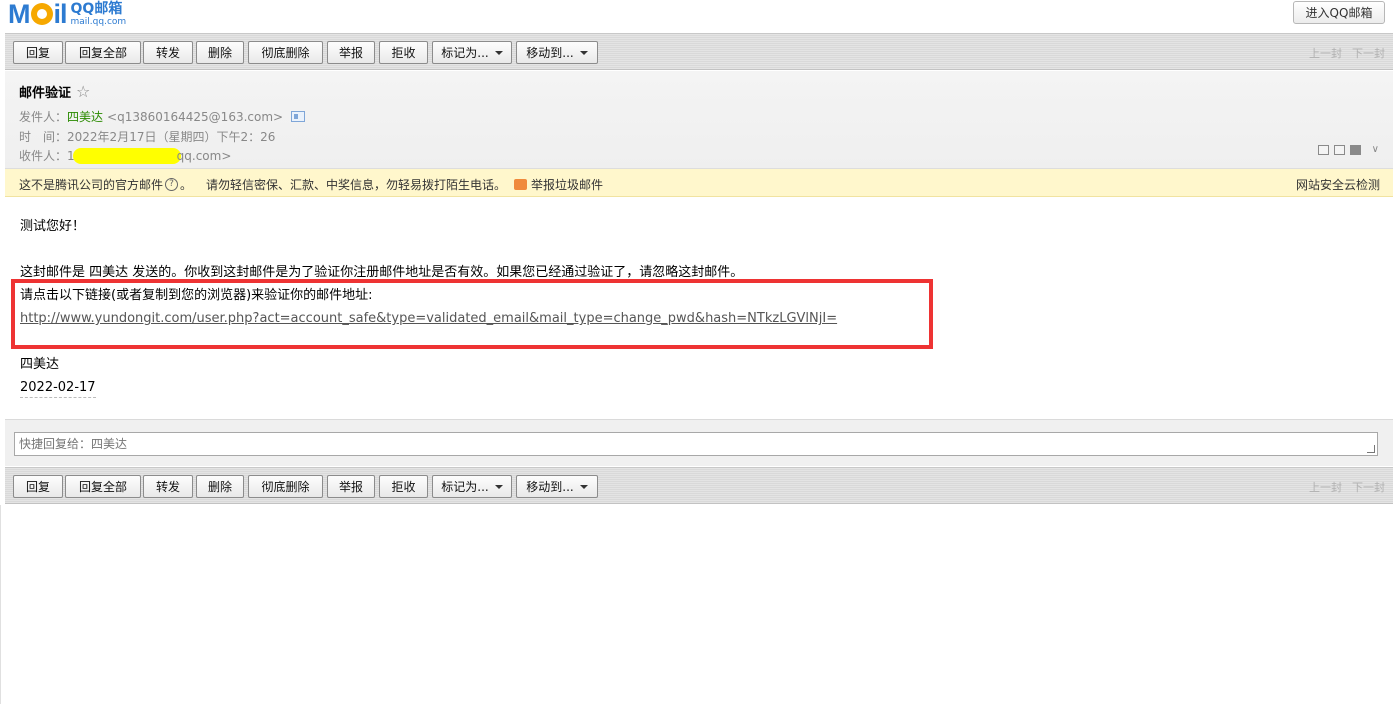 The height and width of the screenshot is (704, 1394). I want to click on enter-qq-mail-button: 进入QQ邮箱, so click(1339, 12).